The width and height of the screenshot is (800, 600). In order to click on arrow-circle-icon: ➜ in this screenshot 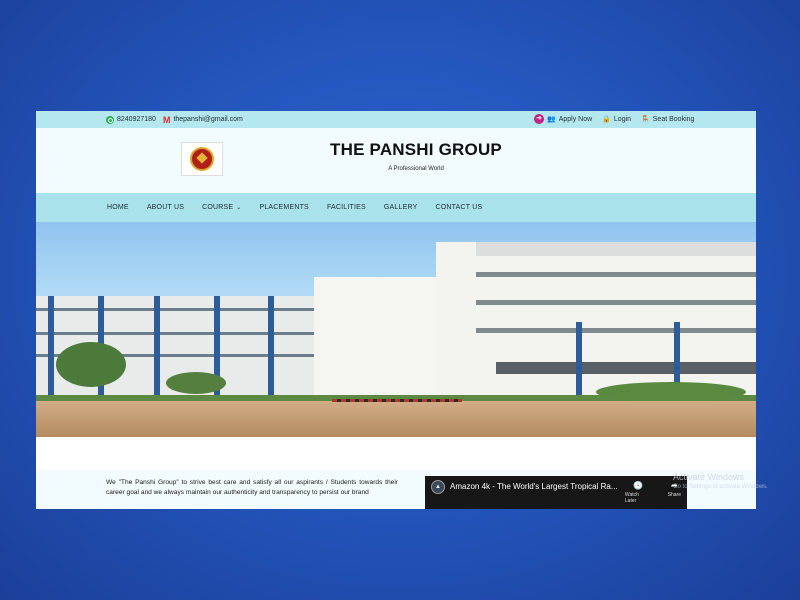, I will do `click(539, 119)`.